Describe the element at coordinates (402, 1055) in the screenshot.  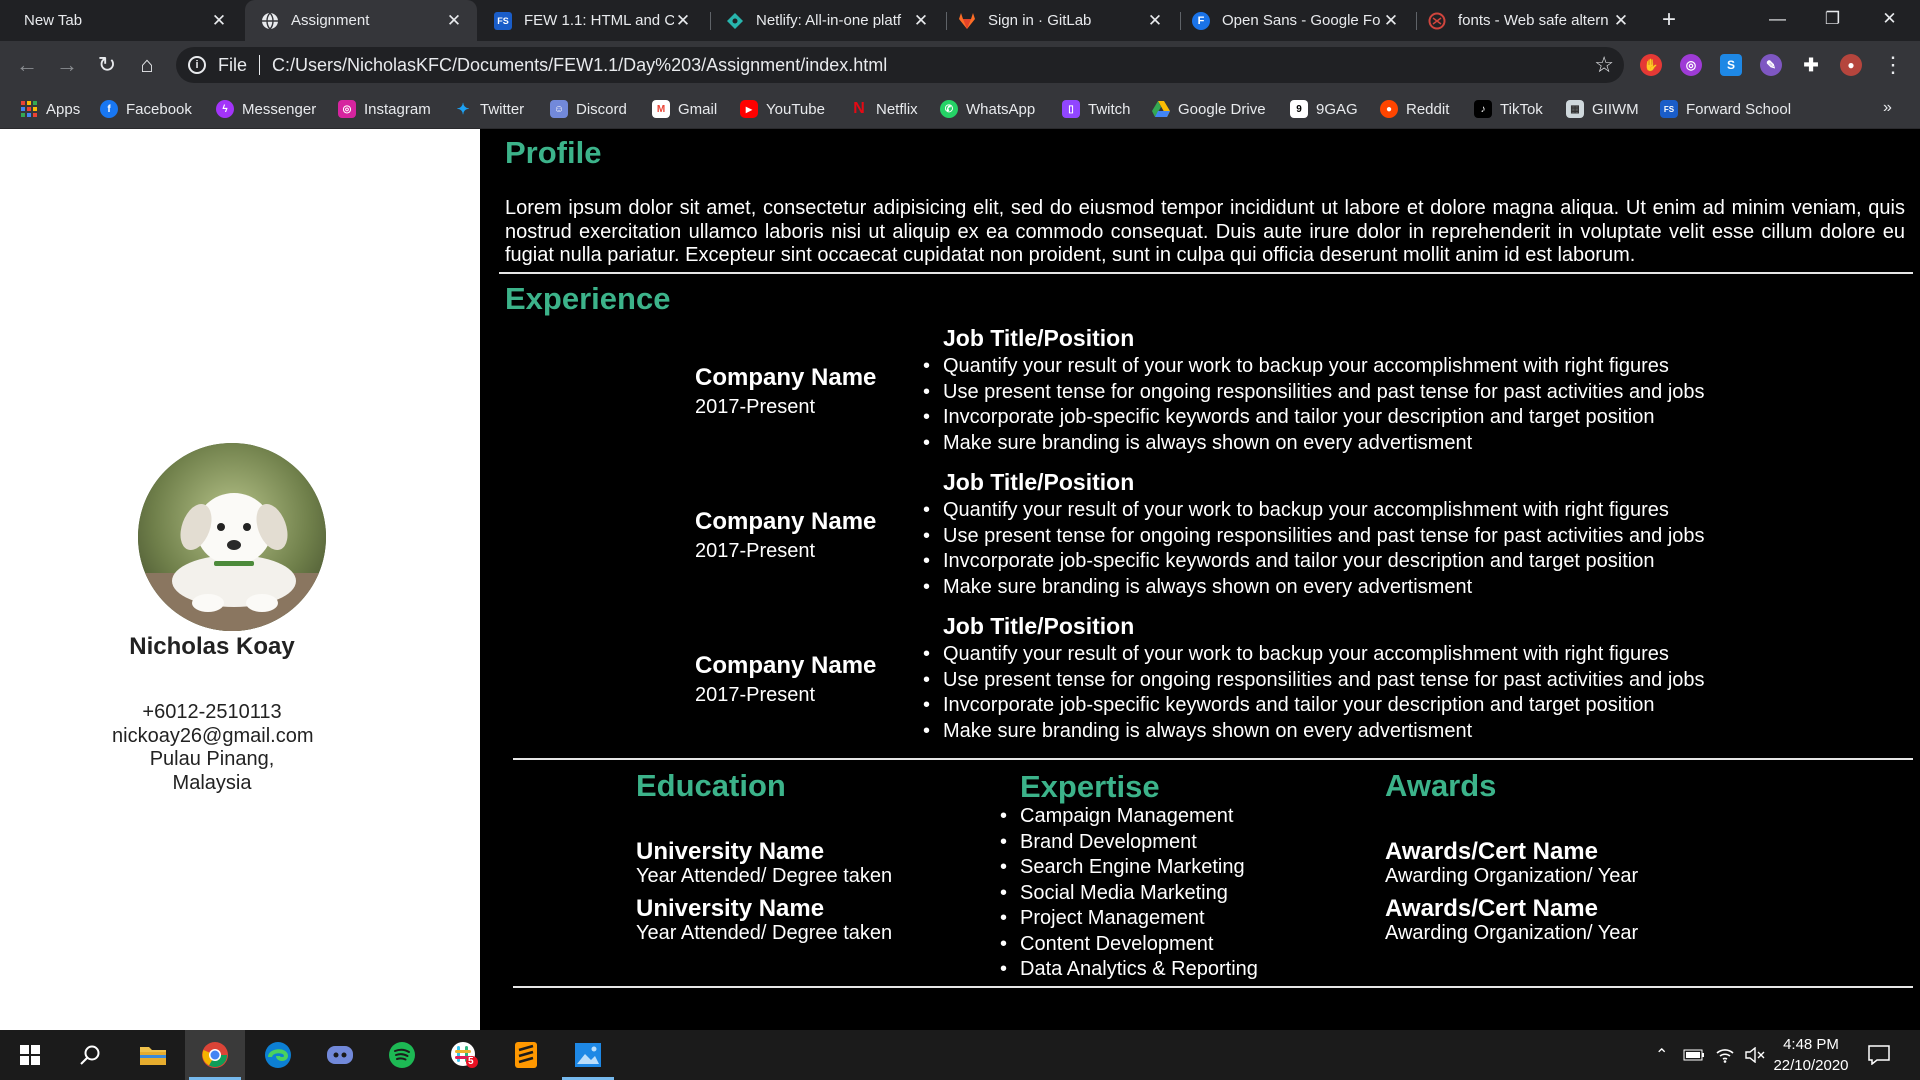
I see `spotify-icon` at that location.